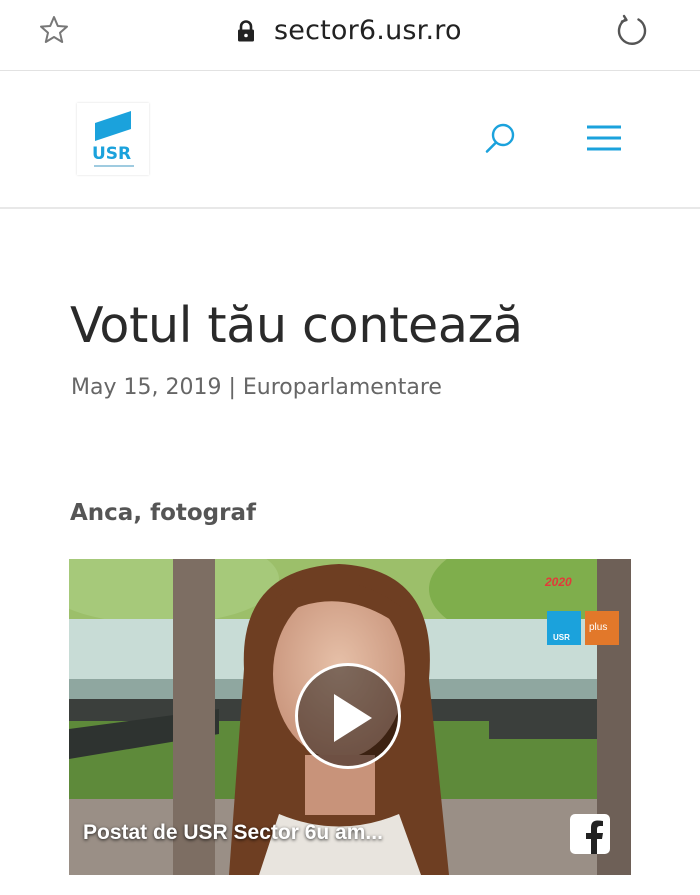 The width and height of the screenshot is (700, 895). Describe the element at coordinates (561, 637) in the screenshot. I see `usr-badge-label: USR` at that location.